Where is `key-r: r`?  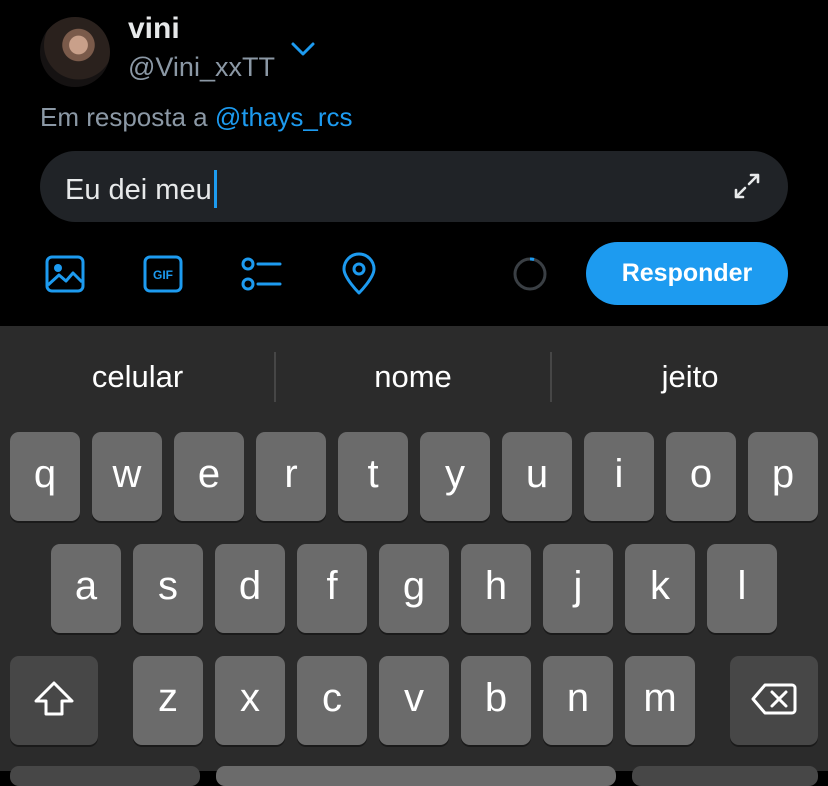
key-r: r is located at coordinates (291, 476).